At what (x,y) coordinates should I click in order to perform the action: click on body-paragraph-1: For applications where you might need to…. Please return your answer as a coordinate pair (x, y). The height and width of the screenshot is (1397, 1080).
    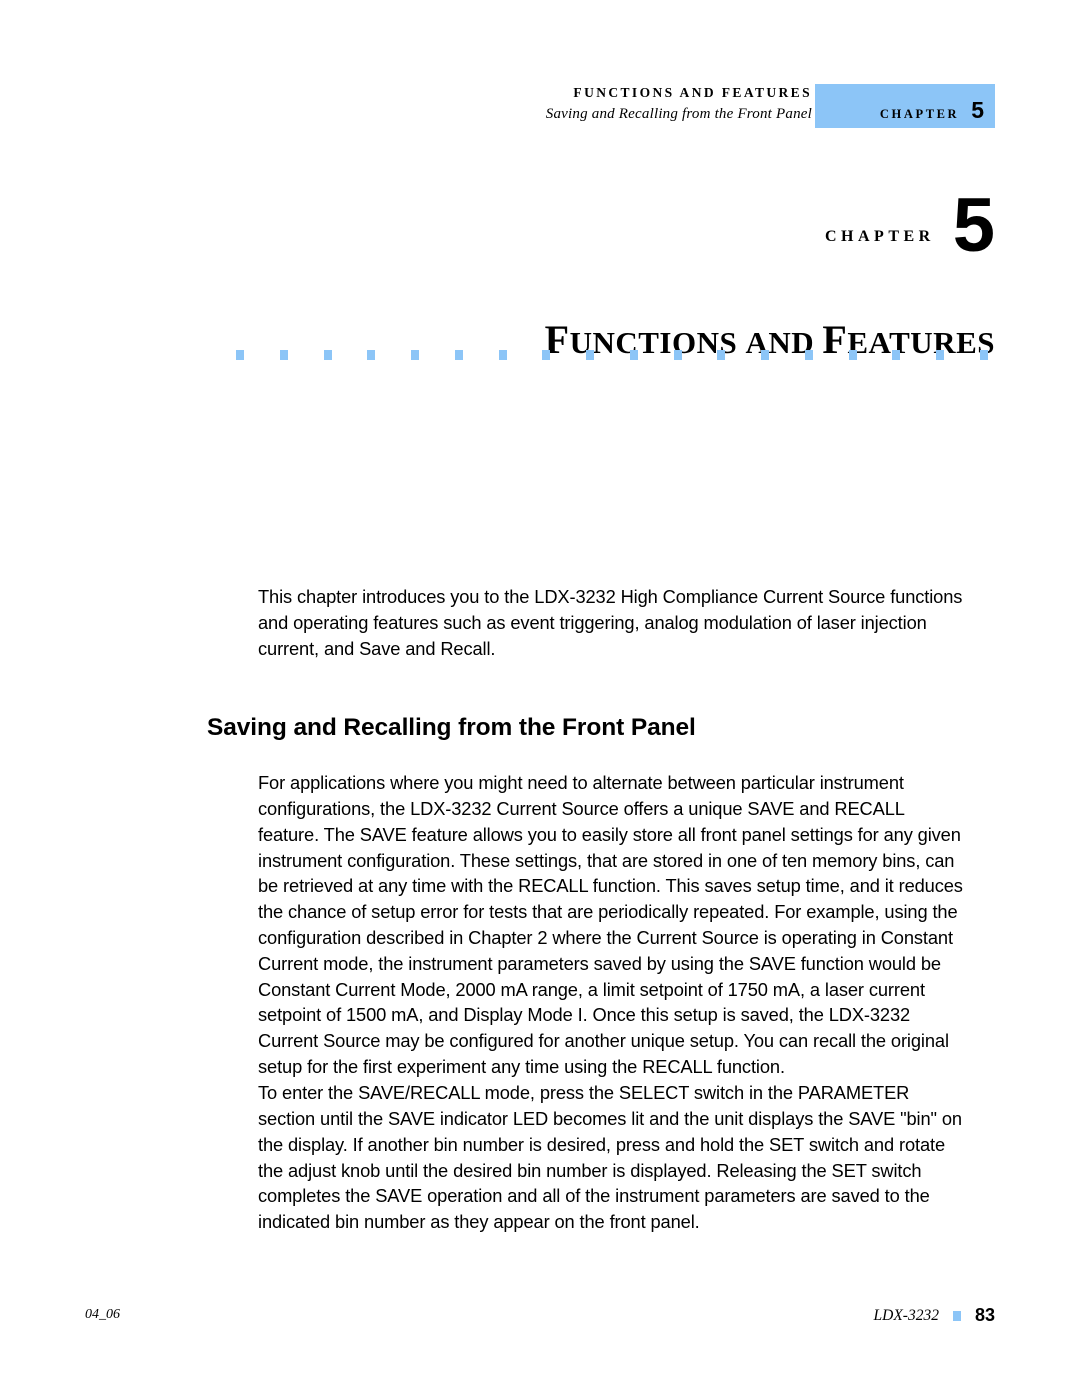
    Looking at the image, I should click on (610, 925).